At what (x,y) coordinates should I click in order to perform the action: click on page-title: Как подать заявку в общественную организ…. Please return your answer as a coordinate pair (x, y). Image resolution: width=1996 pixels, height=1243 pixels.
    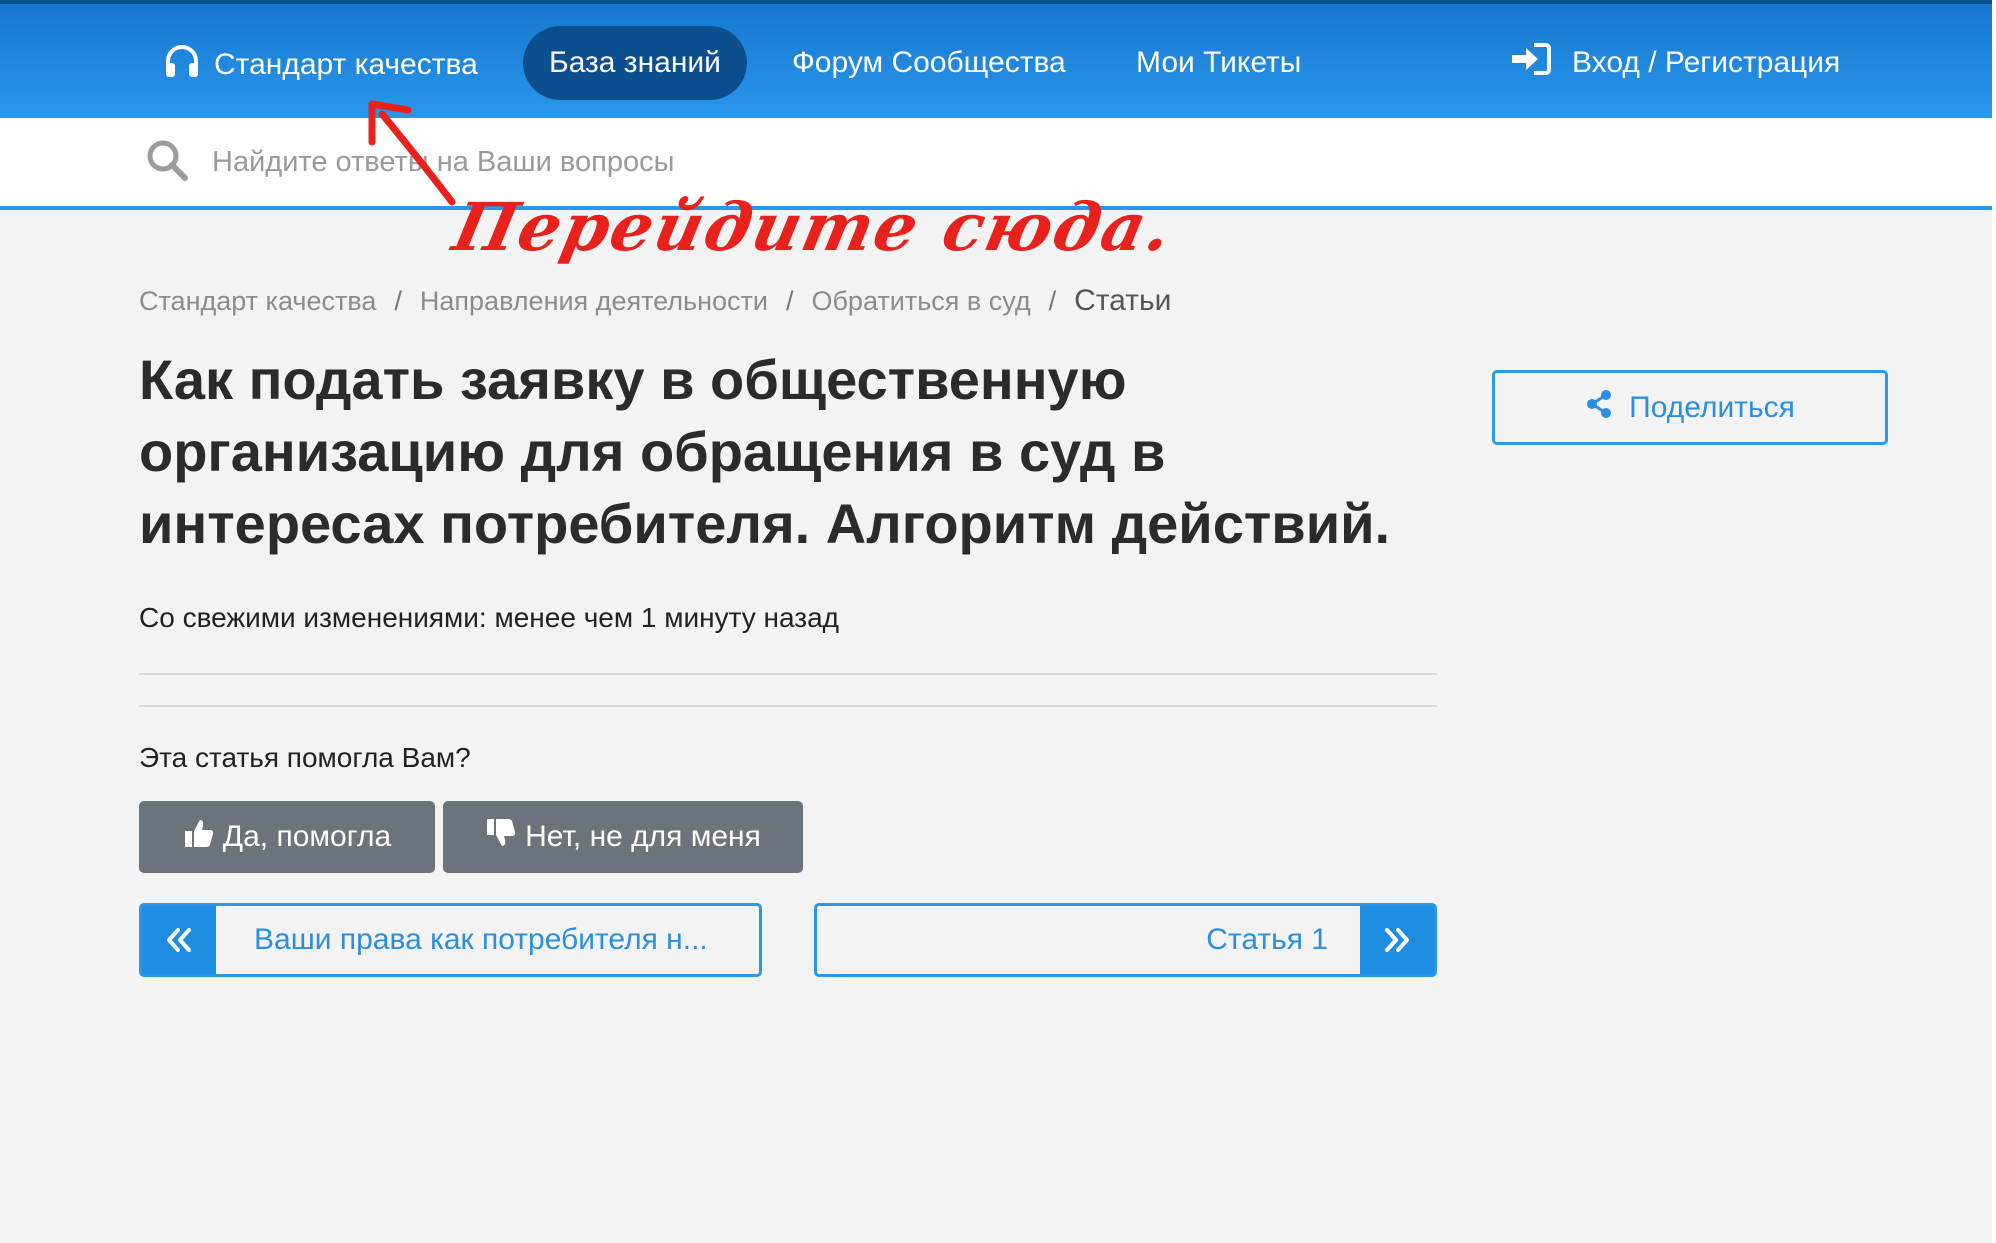
    Looking at the image, I should click on (765, 451).